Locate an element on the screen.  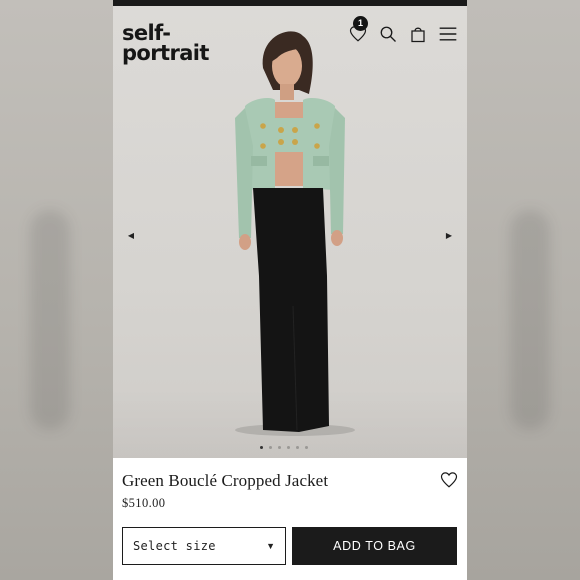
product-title: Green Bouclé Cropped Jacket is located at coordinates (225, 480).